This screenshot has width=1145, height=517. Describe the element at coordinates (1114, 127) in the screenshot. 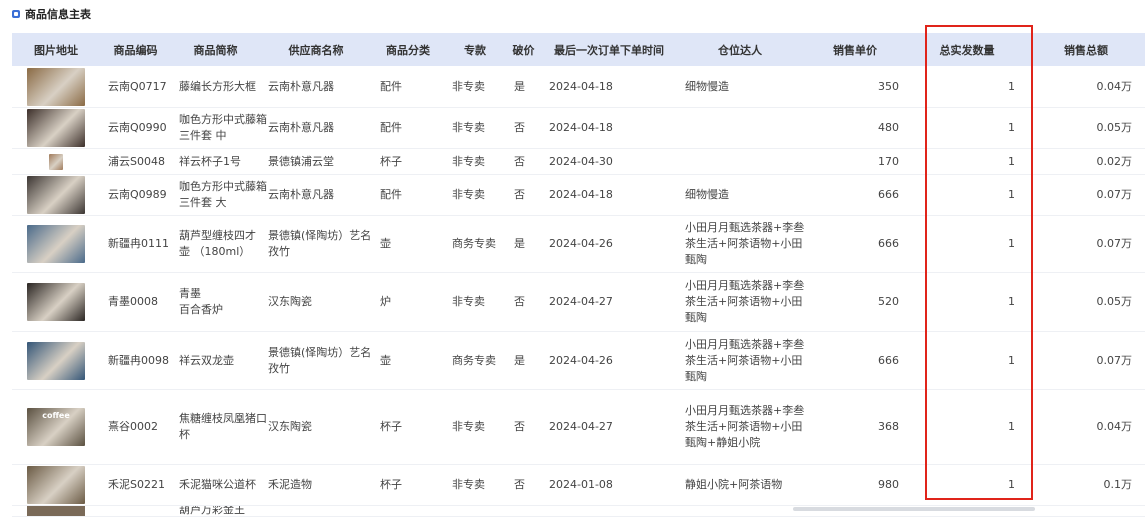

I see `total-value: 0.05万` at that location.